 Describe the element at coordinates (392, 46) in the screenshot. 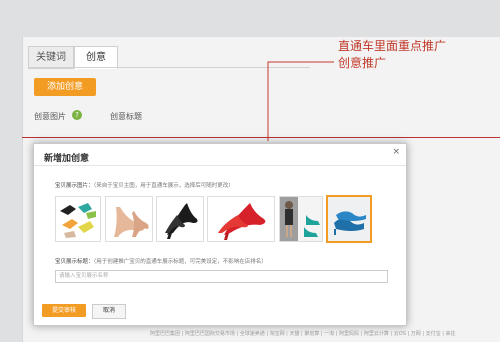

I see `annotation-line-1: 直通车里面重点推广` at that location.